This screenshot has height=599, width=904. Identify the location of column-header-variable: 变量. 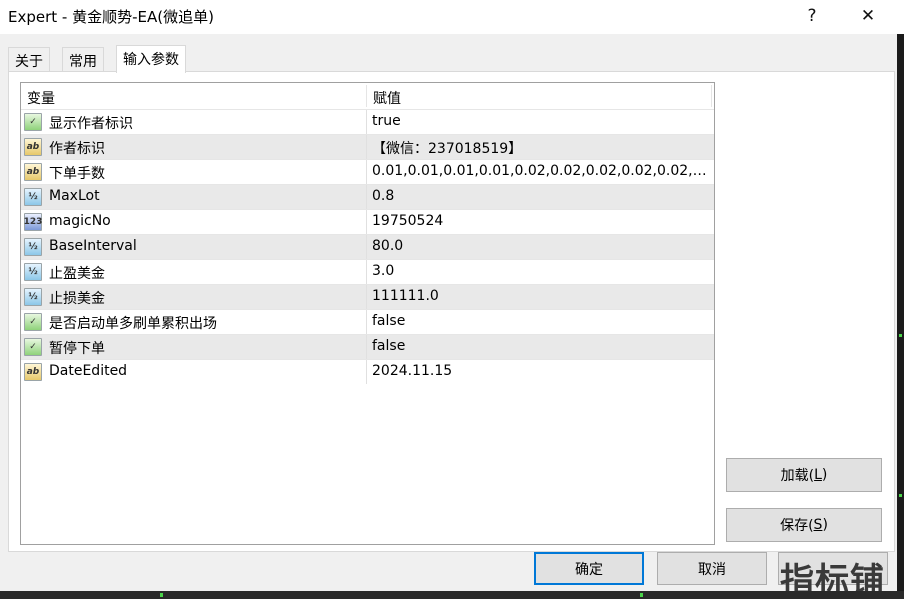
(38, 96).